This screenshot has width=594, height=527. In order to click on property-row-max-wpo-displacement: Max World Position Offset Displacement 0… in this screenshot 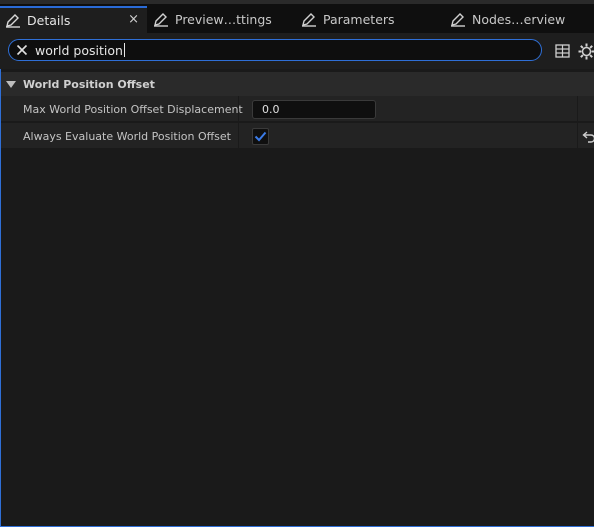, I will do `click(297, 109)`.